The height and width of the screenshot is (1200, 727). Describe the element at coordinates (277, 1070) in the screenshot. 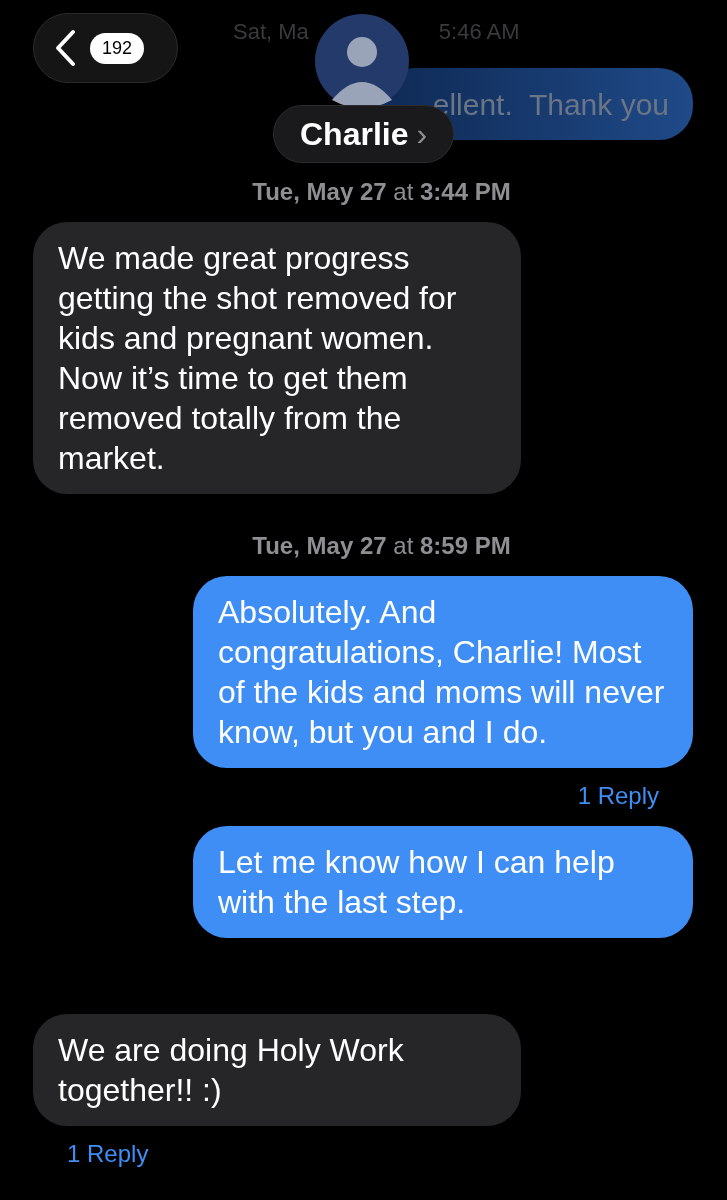

I see `message-bubble: We are doing Holy Work together!! :)` at that location.